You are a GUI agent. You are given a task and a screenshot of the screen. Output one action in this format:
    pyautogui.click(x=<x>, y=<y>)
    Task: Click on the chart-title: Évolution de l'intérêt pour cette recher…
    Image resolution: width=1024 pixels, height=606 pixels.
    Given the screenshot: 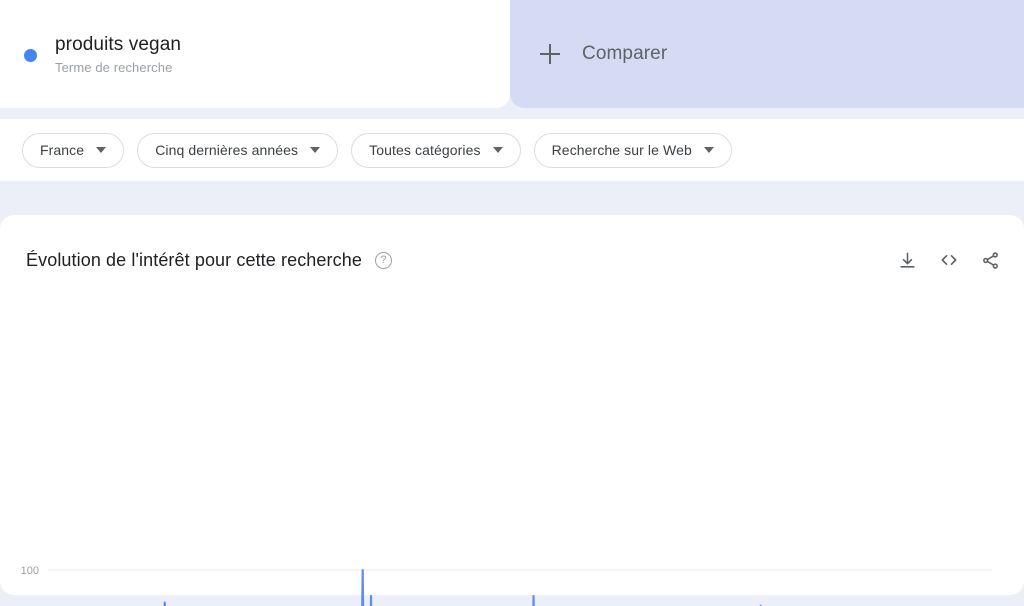 What is the action you would take?
    pyautogui.click(x=194, y=259)
    